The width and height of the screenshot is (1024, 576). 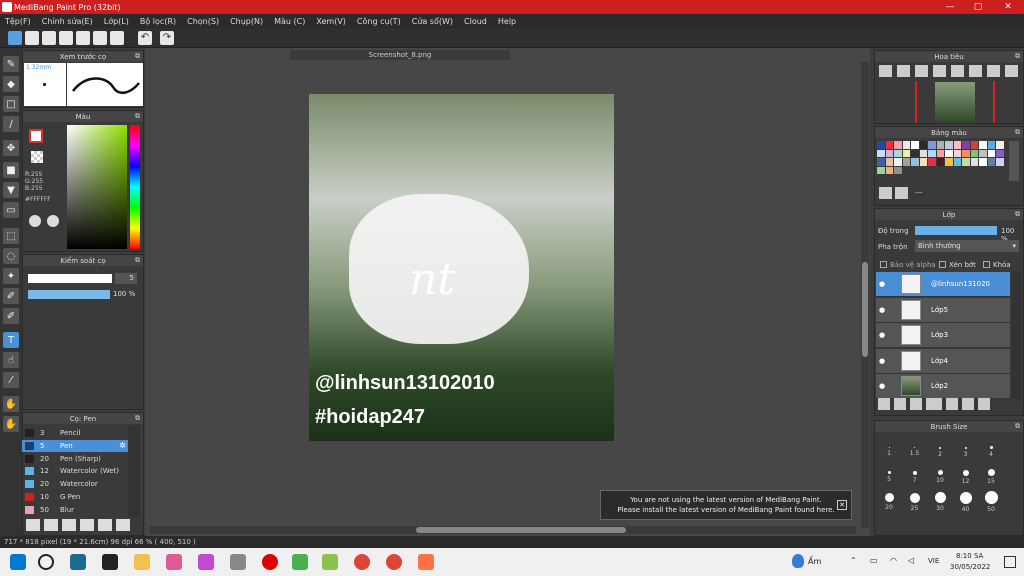 I want to click on protect-alpha-checkbox, so click(x=883, y=264).